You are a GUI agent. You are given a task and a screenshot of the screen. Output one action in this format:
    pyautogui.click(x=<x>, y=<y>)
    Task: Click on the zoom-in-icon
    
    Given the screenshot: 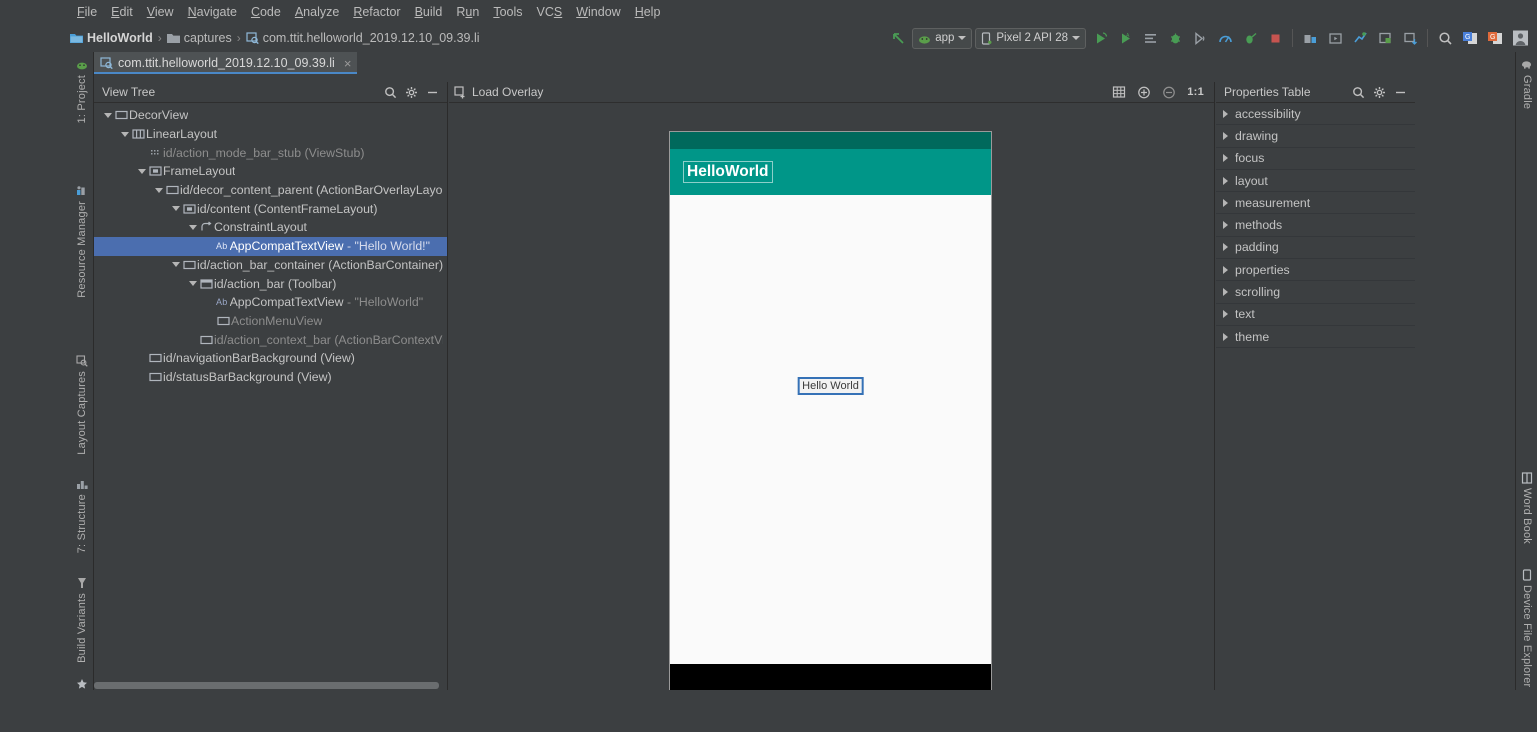 What is the action you would take?
    pyautogui.click(x=1144, y=92)
    